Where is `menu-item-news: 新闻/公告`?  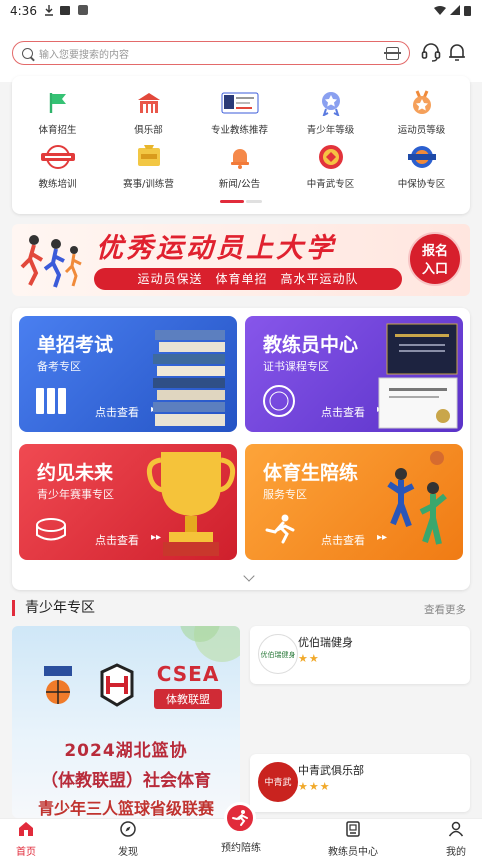
menu-item-news: 新闻/公告 is located at coordinates (239, 167).